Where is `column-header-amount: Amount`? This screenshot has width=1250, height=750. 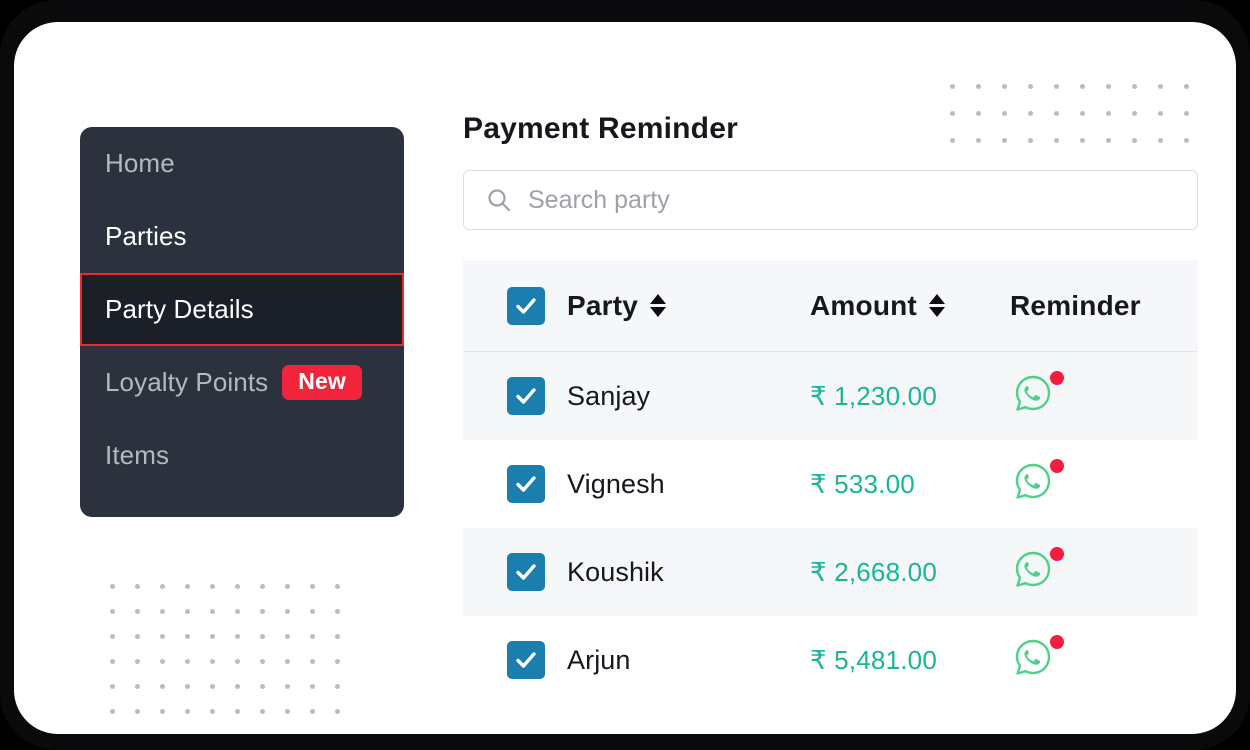
column-header-amount: Amount is located at coordinates (910, 306).